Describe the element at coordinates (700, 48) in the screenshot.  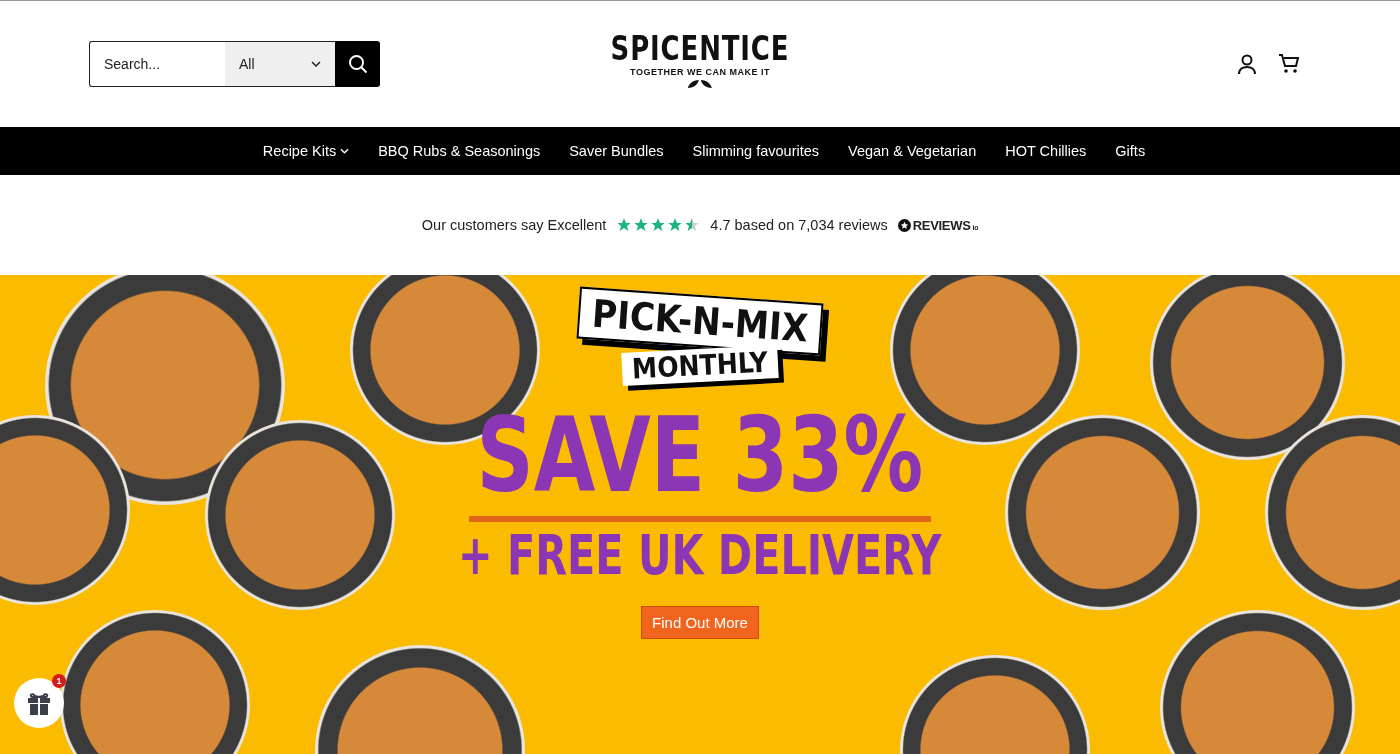
I see `logo-wordmark: SPICENTICE` at that location.